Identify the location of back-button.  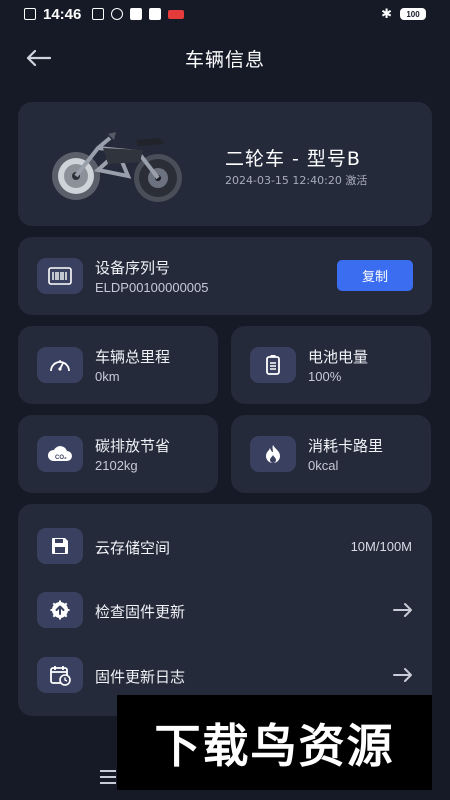
(38, 58).